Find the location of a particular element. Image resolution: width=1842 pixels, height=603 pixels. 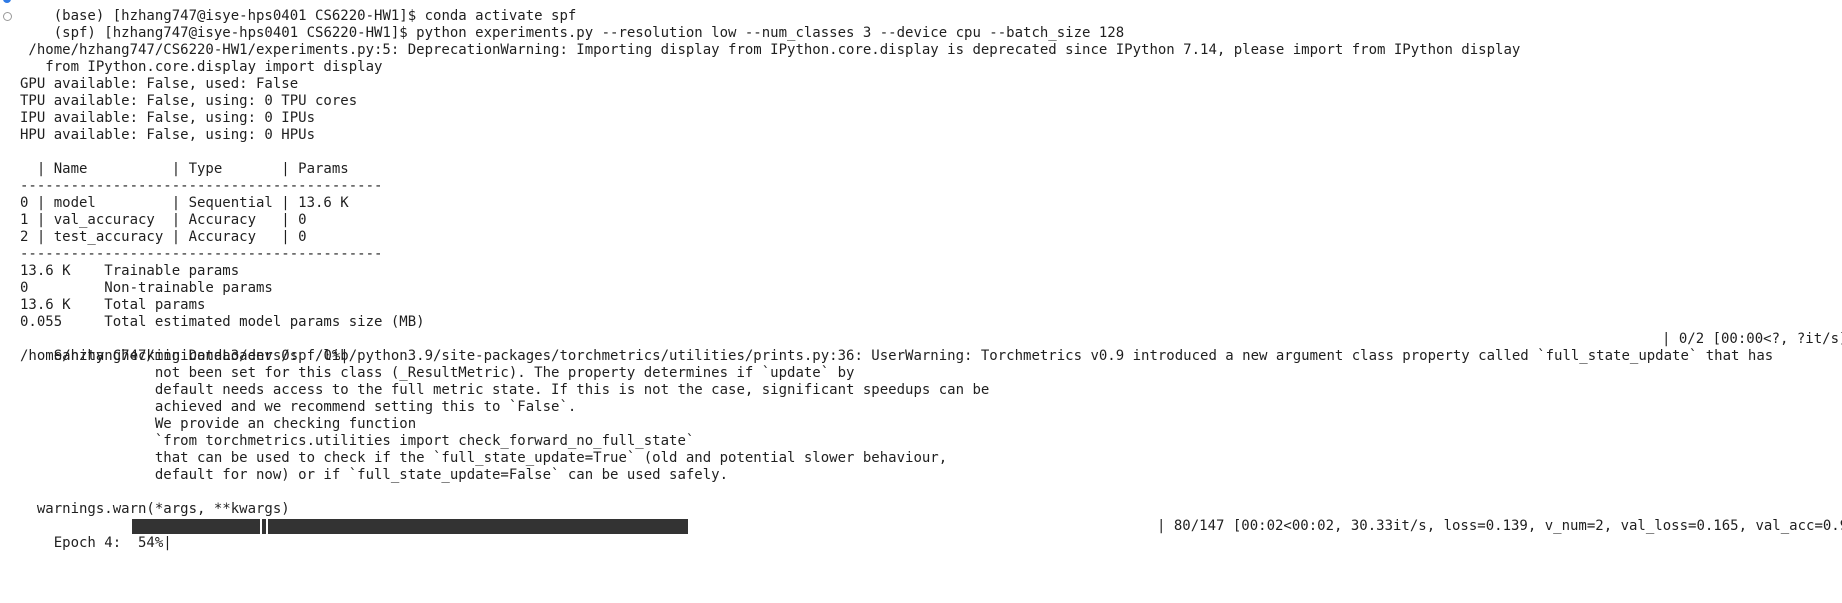

output-line: 1 | val_accuracy | Accuracy | 0 is located at coordinates (184, 220).